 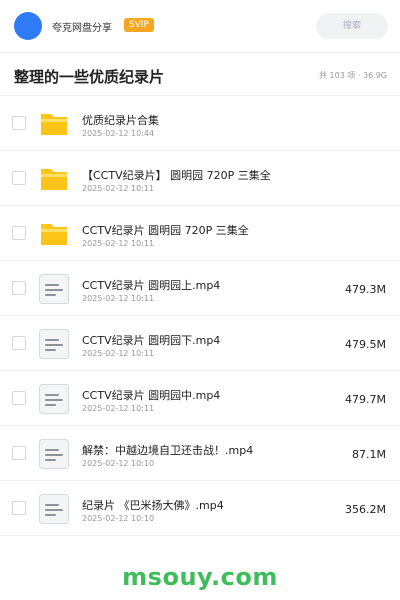 What do you see at coordinates (369, 454) in the screenshot?
I see `item-size: 87.1M` at bounding box center [369, 454].